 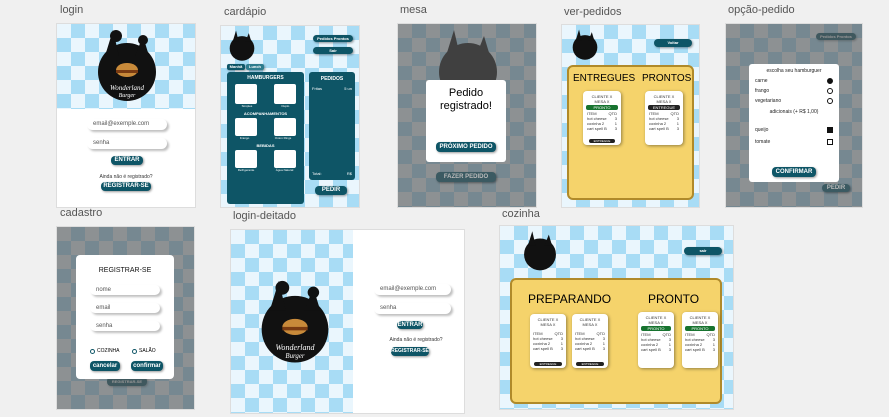 What do you see at coordinates (762, 91) in the screenshot?
I see `option-label: frango` at bounding box center [762, 91].